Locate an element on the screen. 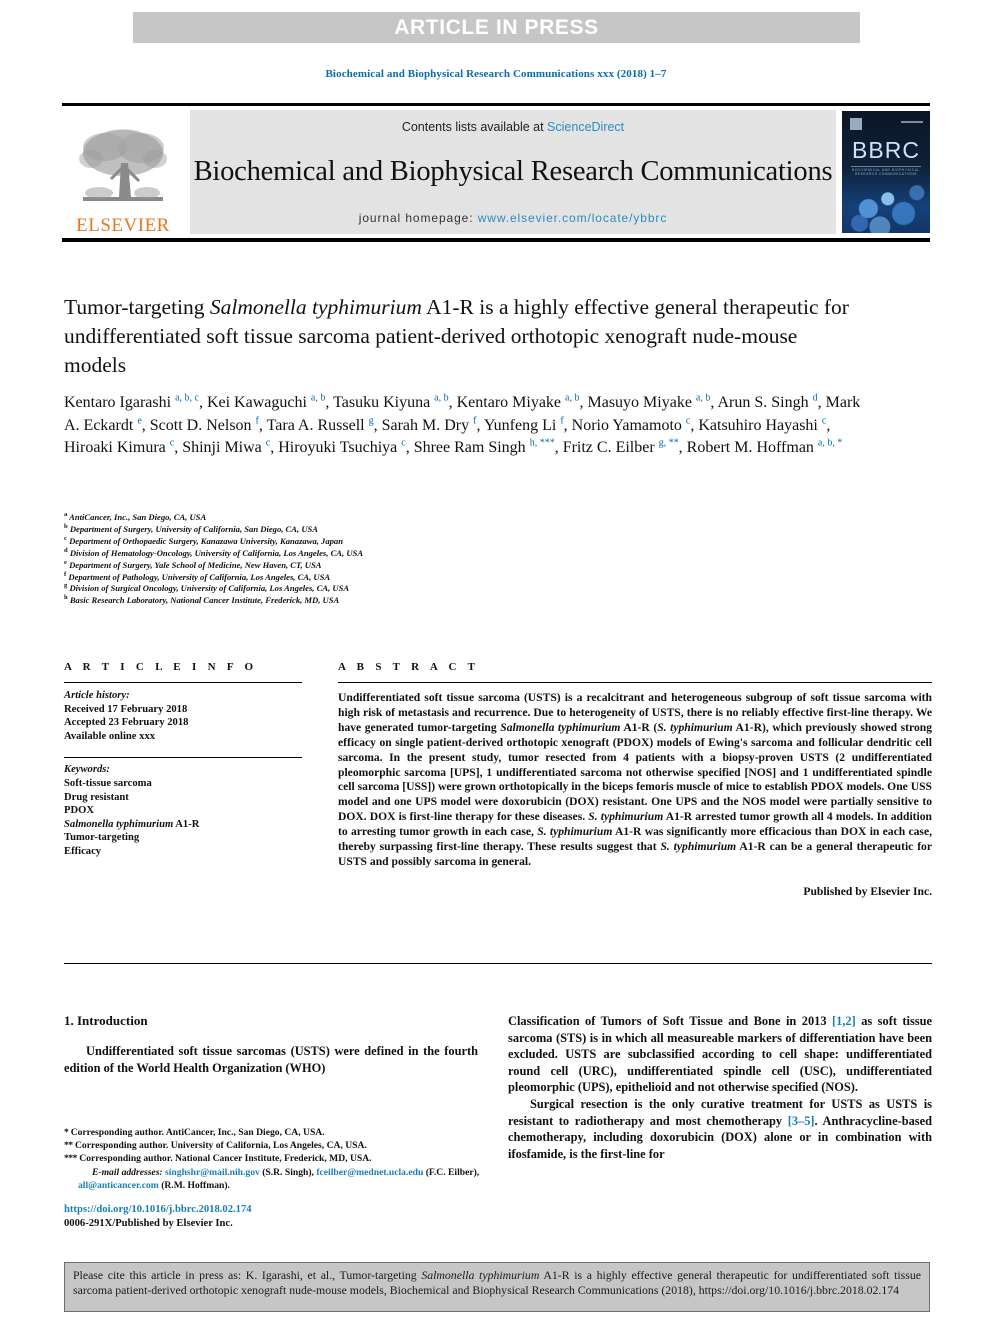 This screenshot has height=1323, width=992. contents-prefix: Contents lists available at is located at coordinates (474, 127).